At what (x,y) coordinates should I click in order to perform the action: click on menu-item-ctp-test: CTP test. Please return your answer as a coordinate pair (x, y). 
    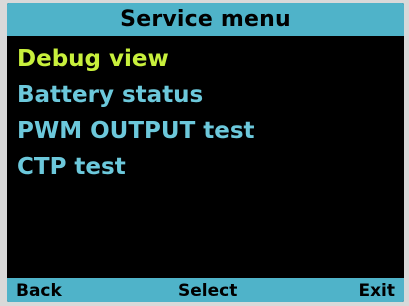
    Looking at the image, I should click on (207, 167).